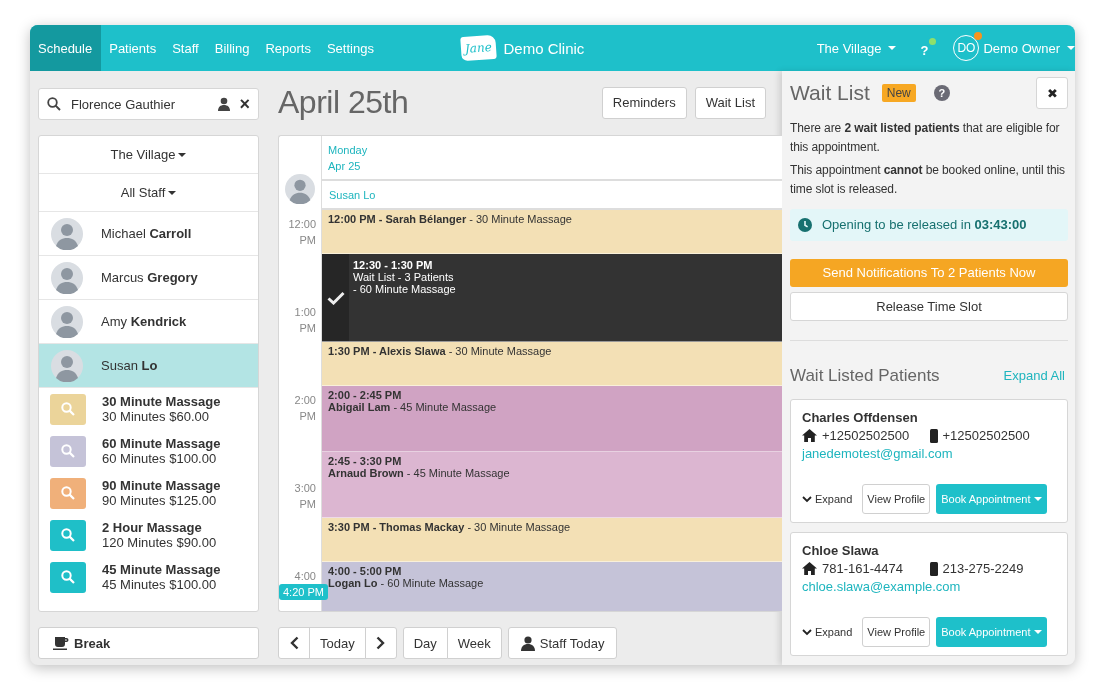 This screenshot has height=698, width=1100. Describe the element at coordinates (302, 224) in the screenshot. I see `hour-label: 12:00` at that location.